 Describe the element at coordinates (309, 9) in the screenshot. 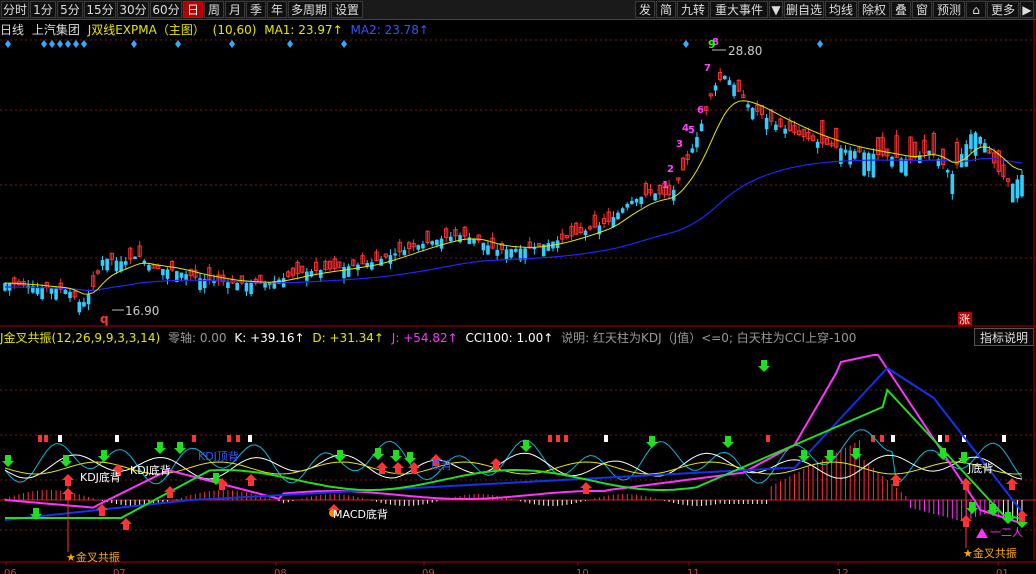

I see `period-tab-11: 多周期` at that location.